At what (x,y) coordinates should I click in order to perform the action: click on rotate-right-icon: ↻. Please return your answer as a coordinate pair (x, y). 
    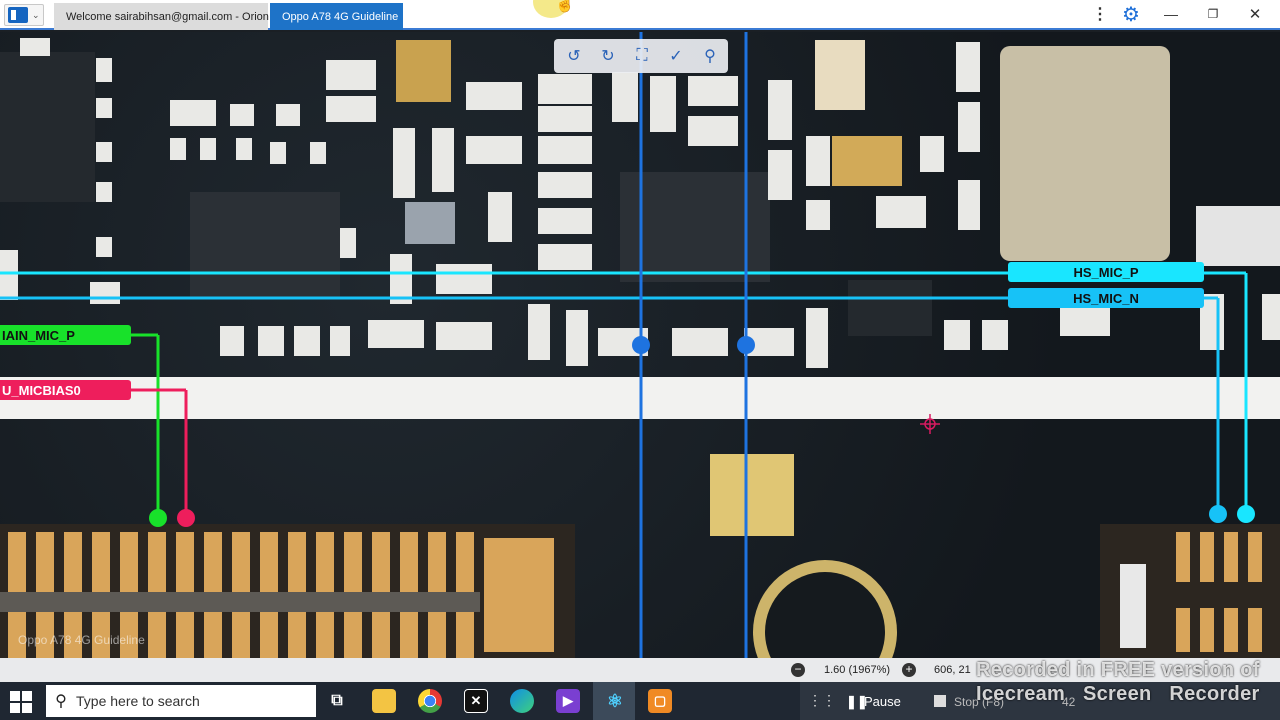
    Looking at the image, I should click on (608, 56).